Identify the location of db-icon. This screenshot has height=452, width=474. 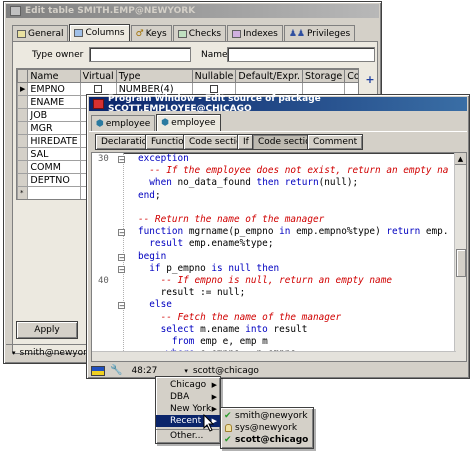
(228, 428).